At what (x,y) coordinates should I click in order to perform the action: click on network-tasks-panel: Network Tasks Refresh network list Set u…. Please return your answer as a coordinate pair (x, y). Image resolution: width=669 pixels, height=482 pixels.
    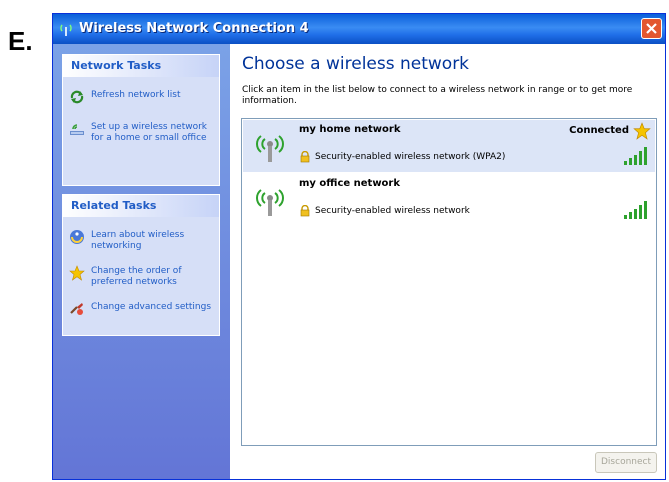
    Looking at the image, I should click on (141, 120).